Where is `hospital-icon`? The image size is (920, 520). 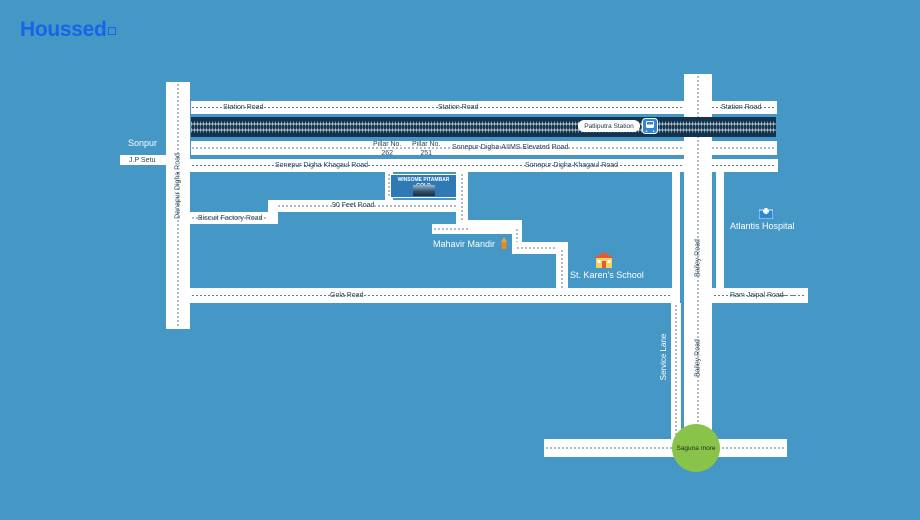
hospital-icon is located at coordinates (766, 213).